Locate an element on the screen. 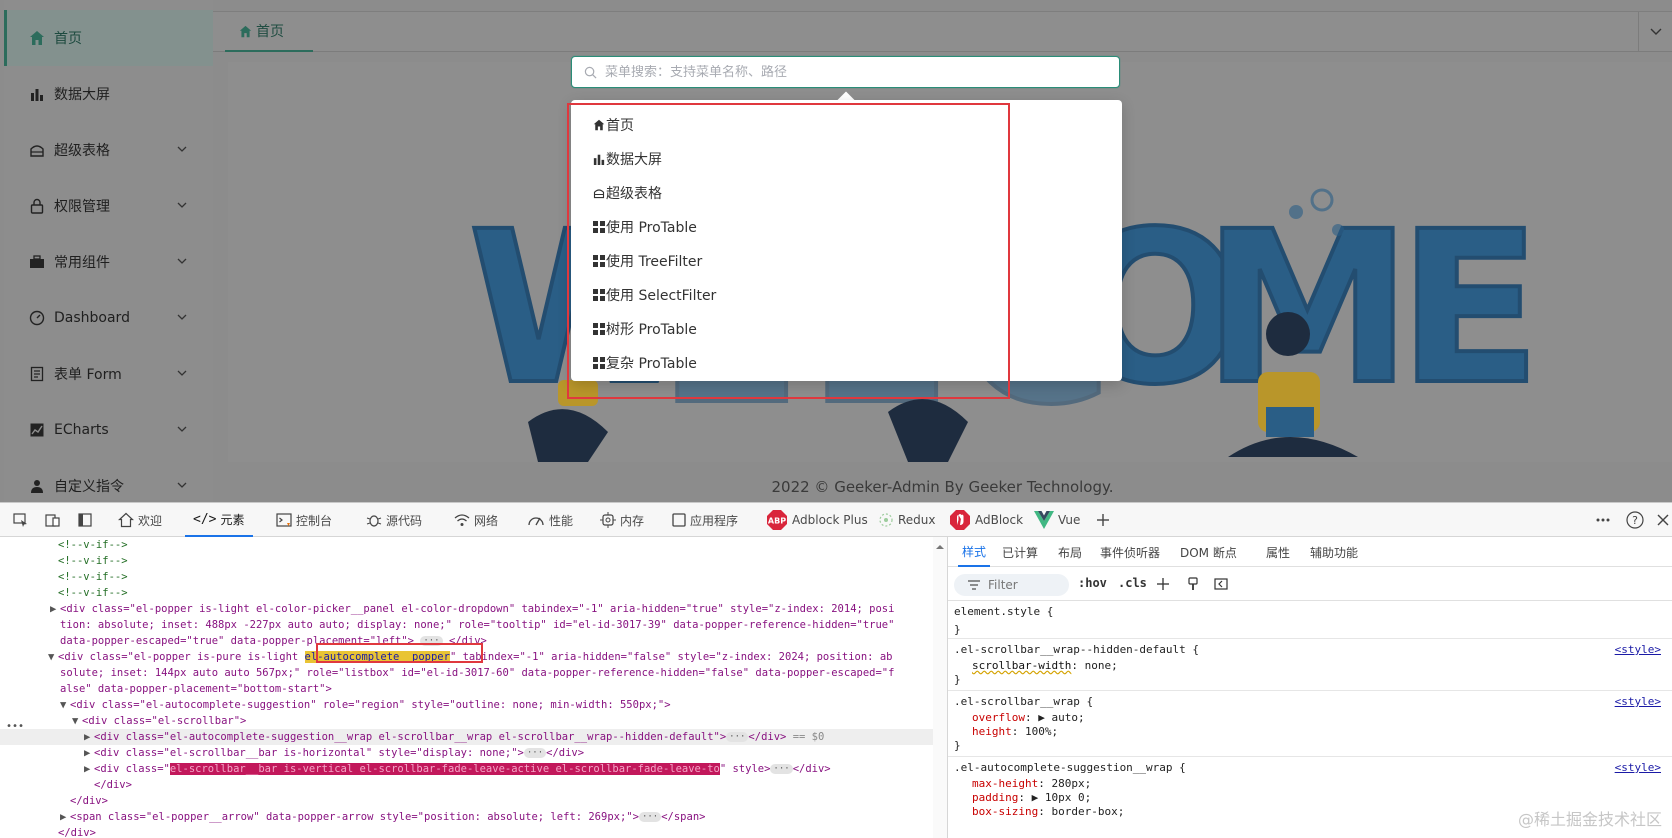  sidebar-item-data-screen: 数据大屏 is located at coordinates (108, 94).